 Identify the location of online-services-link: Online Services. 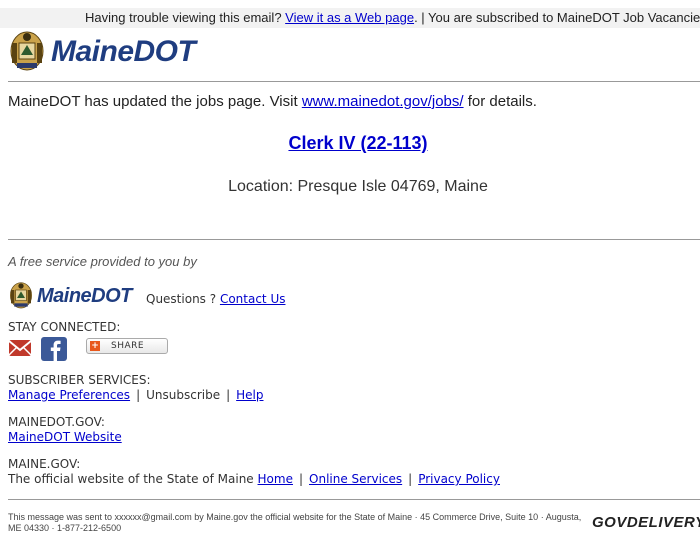
(355, 479).